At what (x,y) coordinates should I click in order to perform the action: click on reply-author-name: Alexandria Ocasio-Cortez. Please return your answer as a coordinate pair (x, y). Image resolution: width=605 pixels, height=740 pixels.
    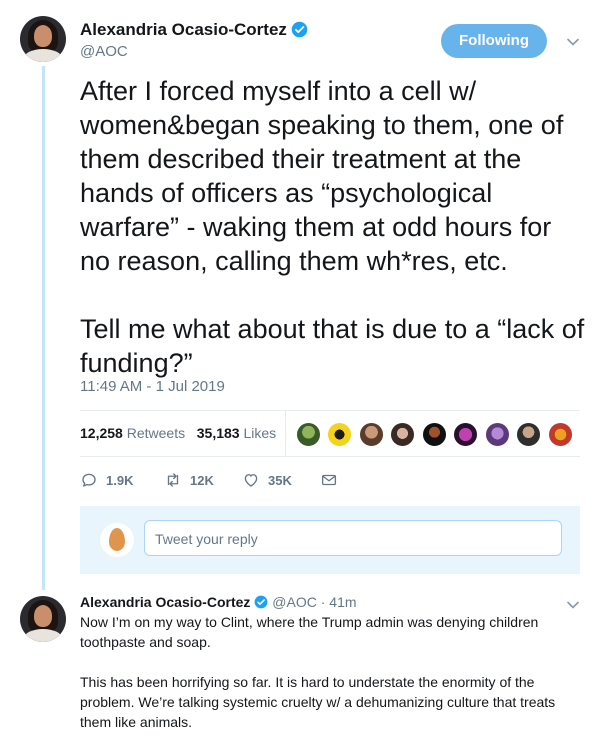
    Looking at the image, I should click on (165, 602).